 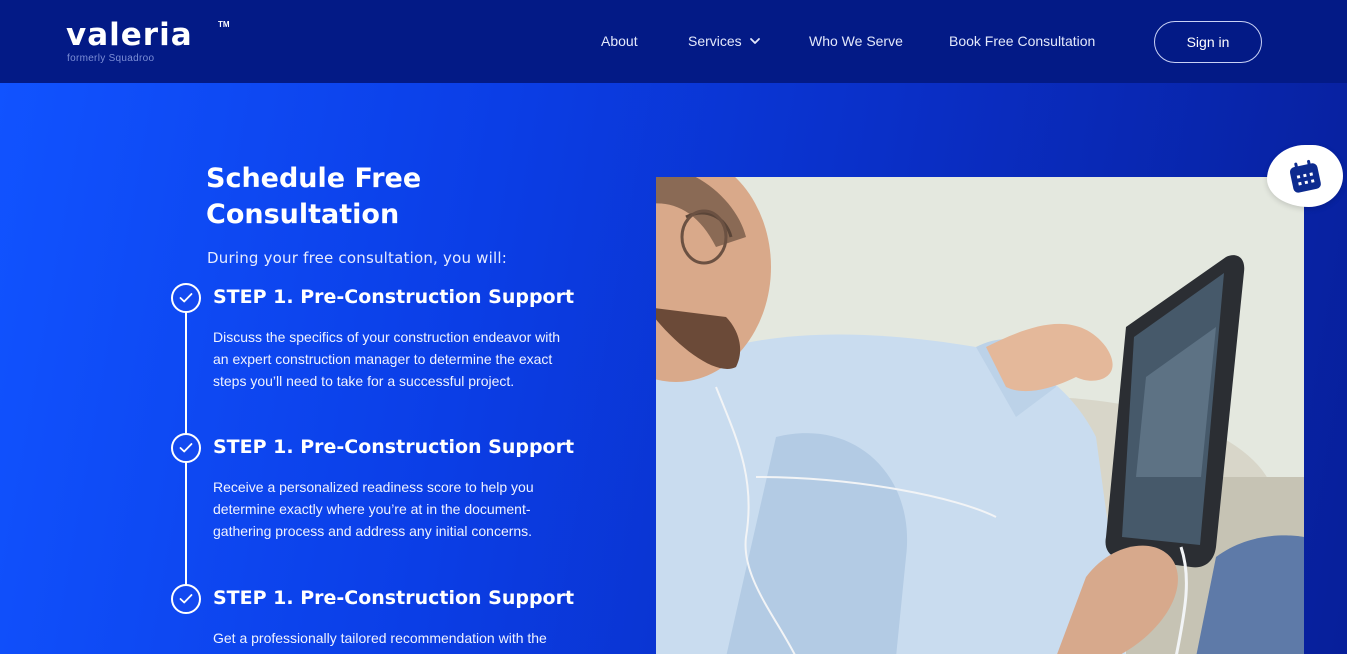 I want to click on intro-text: During your free consultation, you will:, so click(x=357, y=258).